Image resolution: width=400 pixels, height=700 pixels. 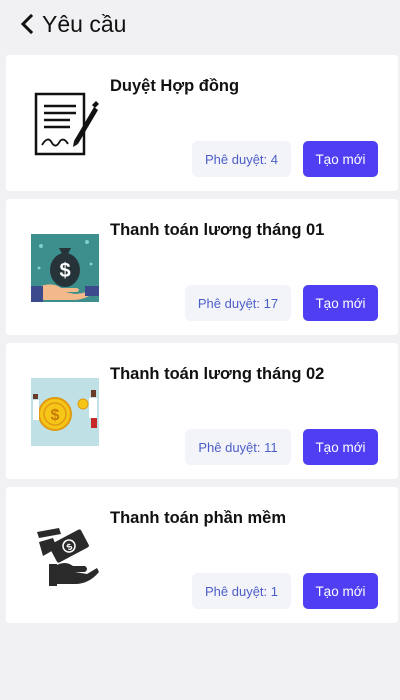 I want to click on approve-count-badge: Phê duyệt: 17, so click(x=238, y=303).